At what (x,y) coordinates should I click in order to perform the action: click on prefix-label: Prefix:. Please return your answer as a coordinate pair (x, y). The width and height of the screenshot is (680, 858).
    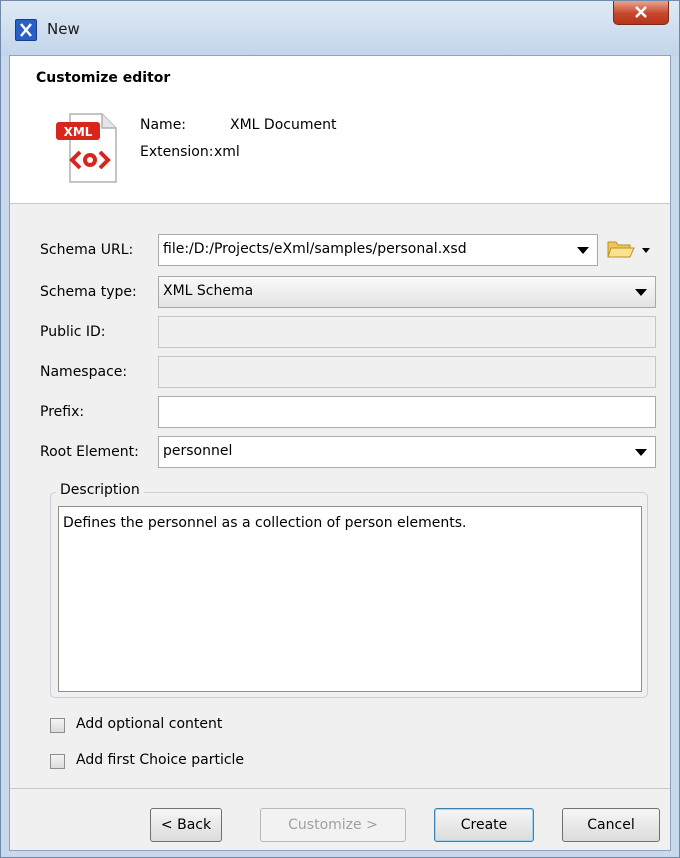
    Looking at the image, I should click on (62, 412).